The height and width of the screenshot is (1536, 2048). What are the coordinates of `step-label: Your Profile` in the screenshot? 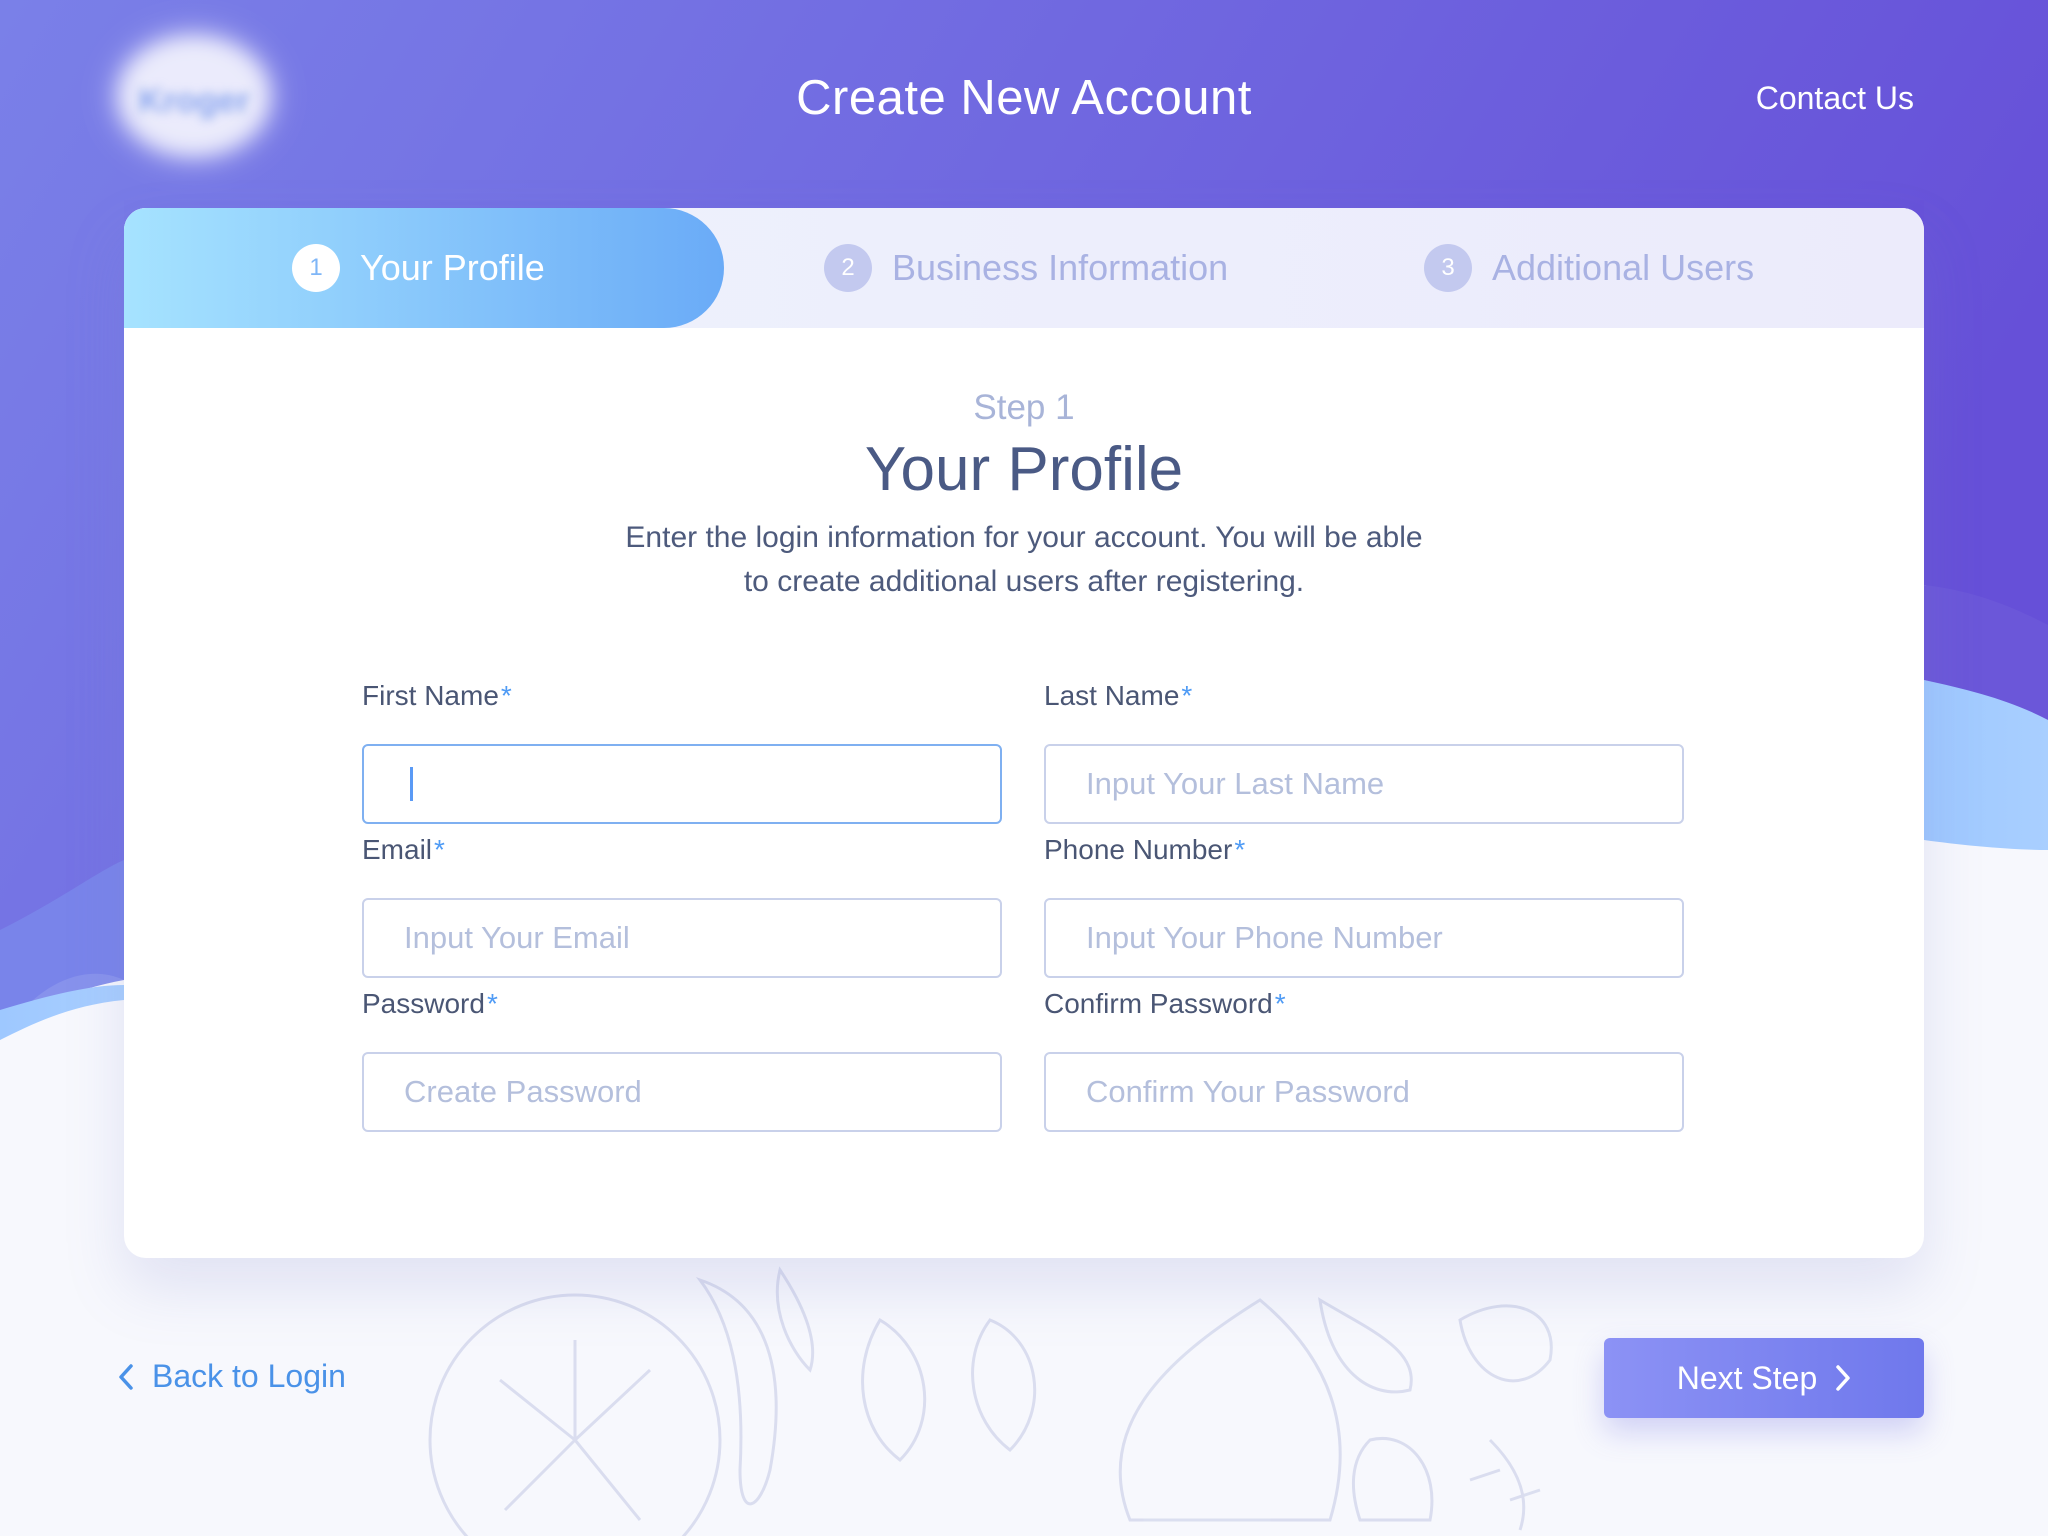 It's located at (452, 267).